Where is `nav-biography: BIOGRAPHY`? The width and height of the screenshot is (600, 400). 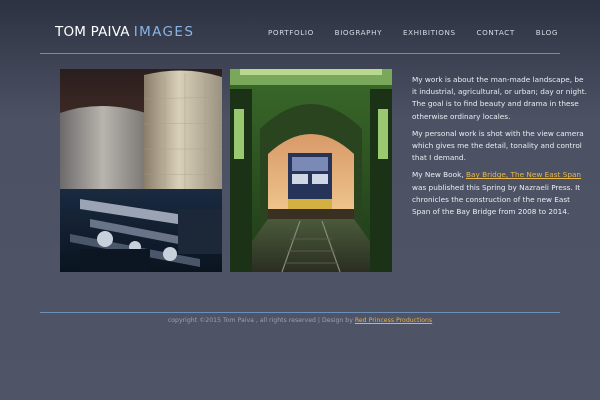 nav-biography: BIOGRAPHY is located at coordinates (358, 32).